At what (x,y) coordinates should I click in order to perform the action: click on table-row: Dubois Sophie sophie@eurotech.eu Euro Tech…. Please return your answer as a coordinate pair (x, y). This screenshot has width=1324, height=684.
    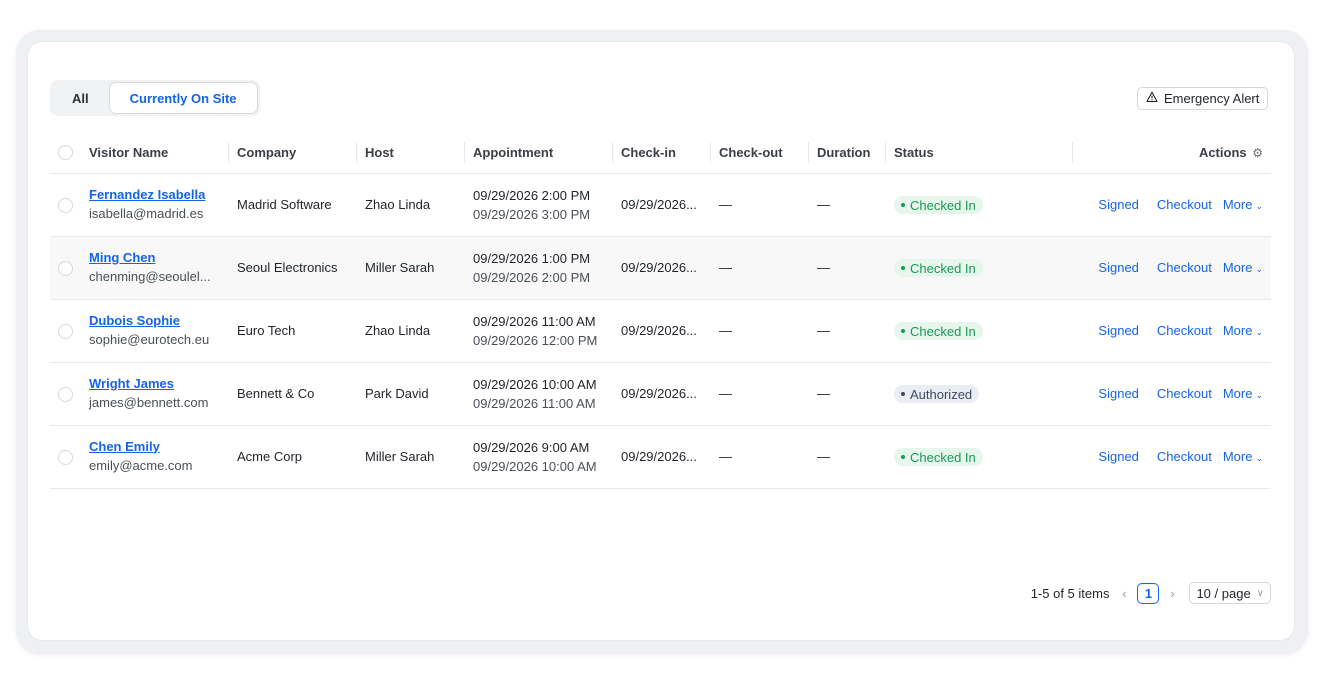
    Looking at the image, I should click on (660, 331).